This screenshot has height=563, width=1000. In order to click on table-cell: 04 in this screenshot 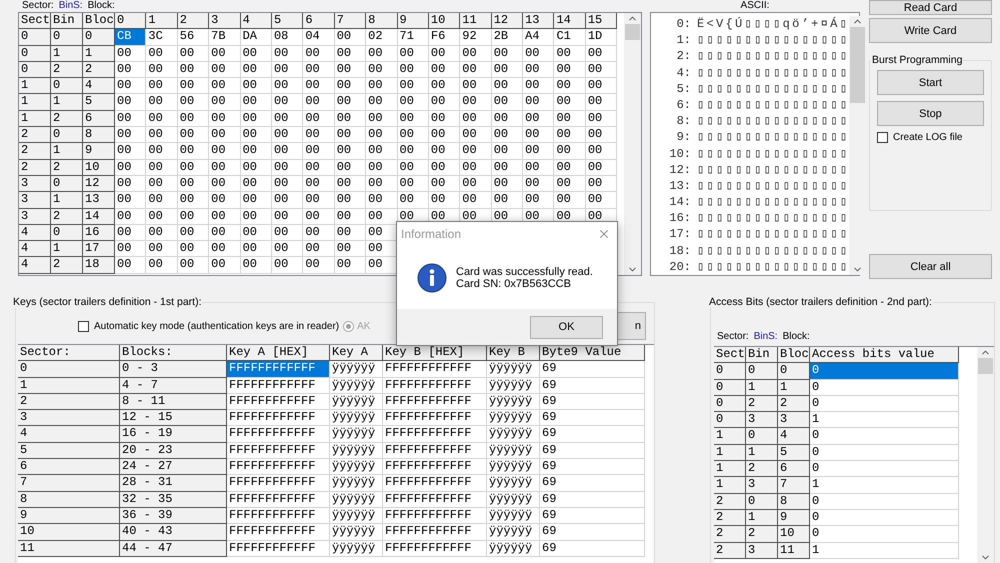, I will do `click(319, 37)`.